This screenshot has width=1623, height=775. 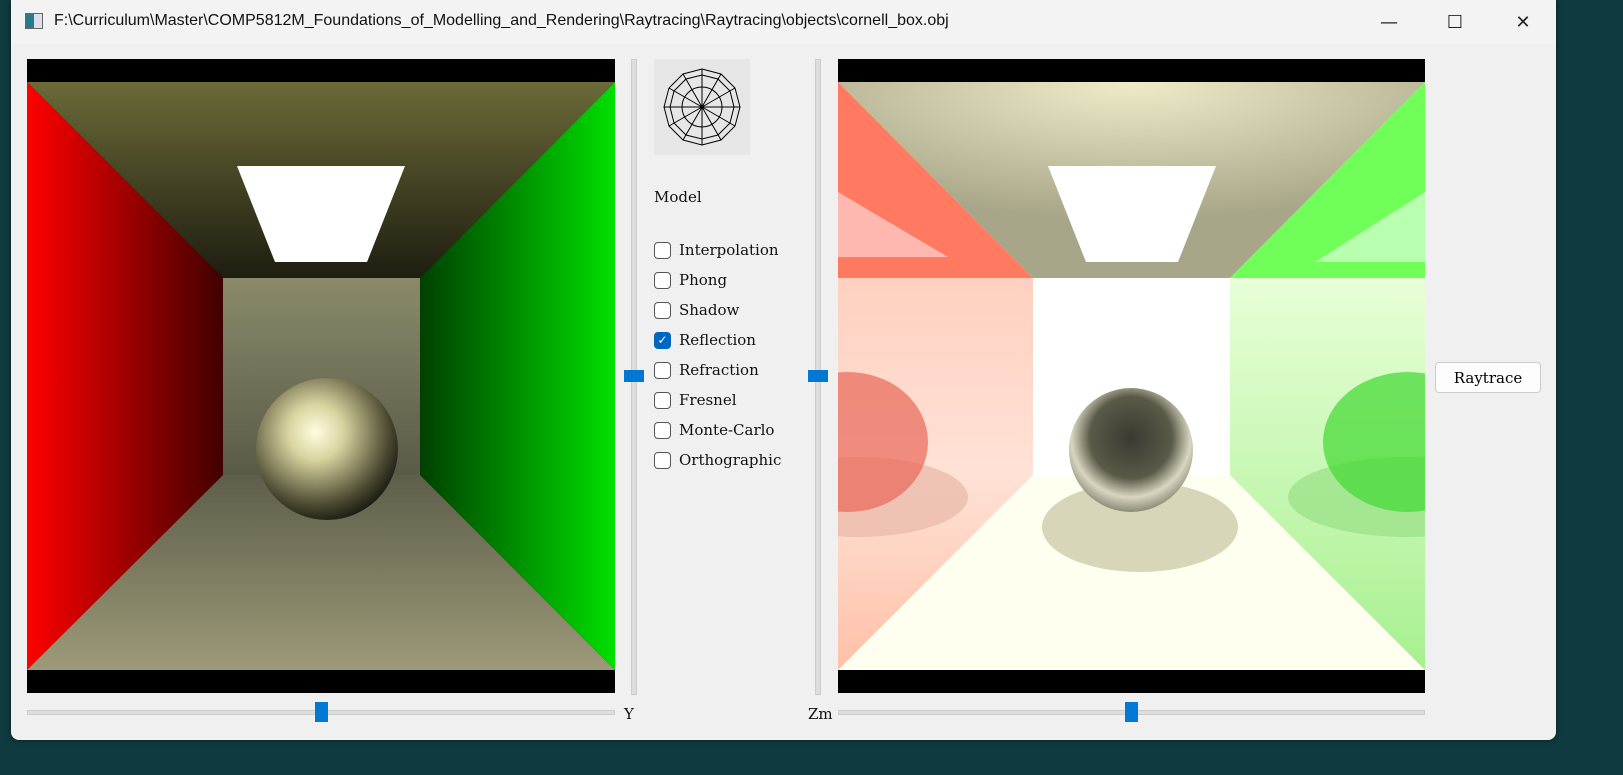 I want to click on checkbox-fresnel: Fresnel, so click(x=695, y=400).